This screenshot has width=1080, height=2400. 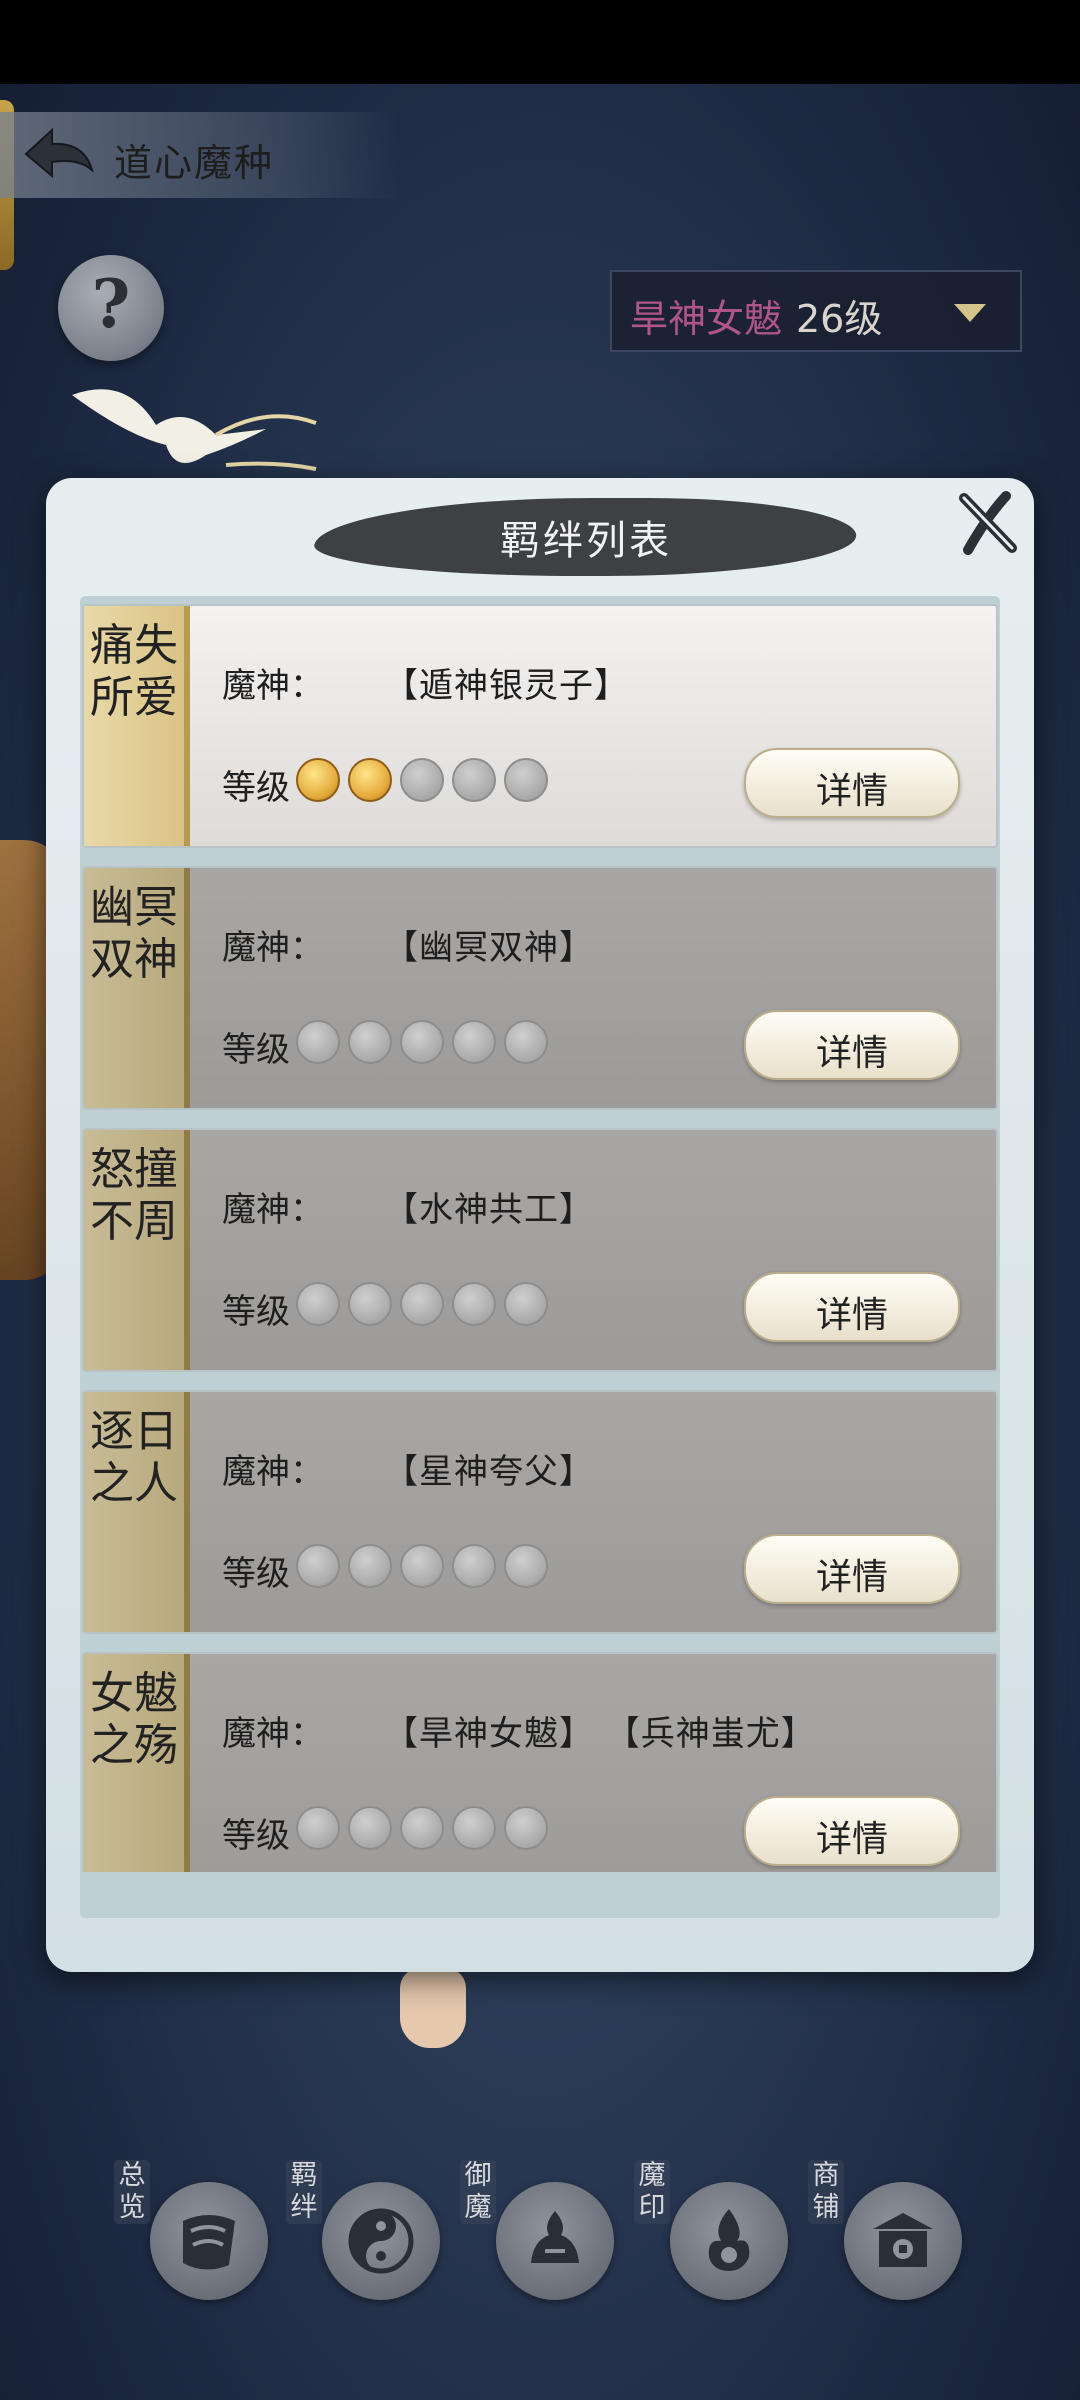 What do you see at coordinates (540, 1250) in the screenshot?
I see `bond-card: 怒撞不周 魔神： 【水神共工】 等级 详情` at bounding box center [540, 1250].